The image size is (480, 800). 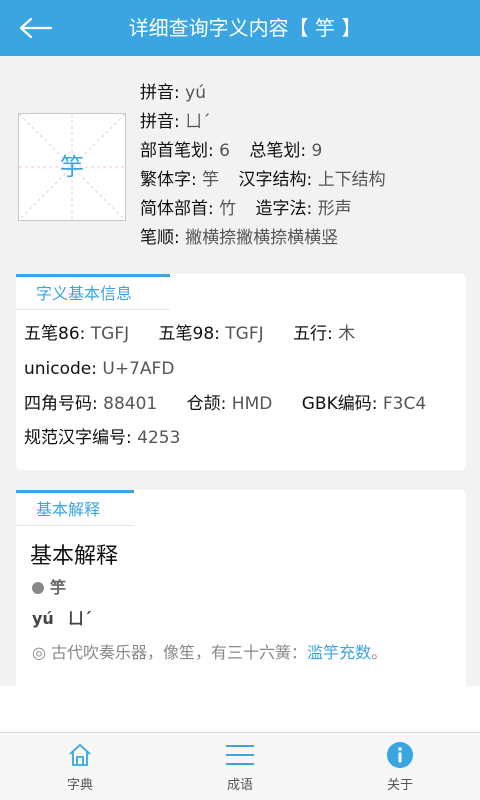 I want to click on nav-item-idioms: 成语, so click(x=240, y=766).